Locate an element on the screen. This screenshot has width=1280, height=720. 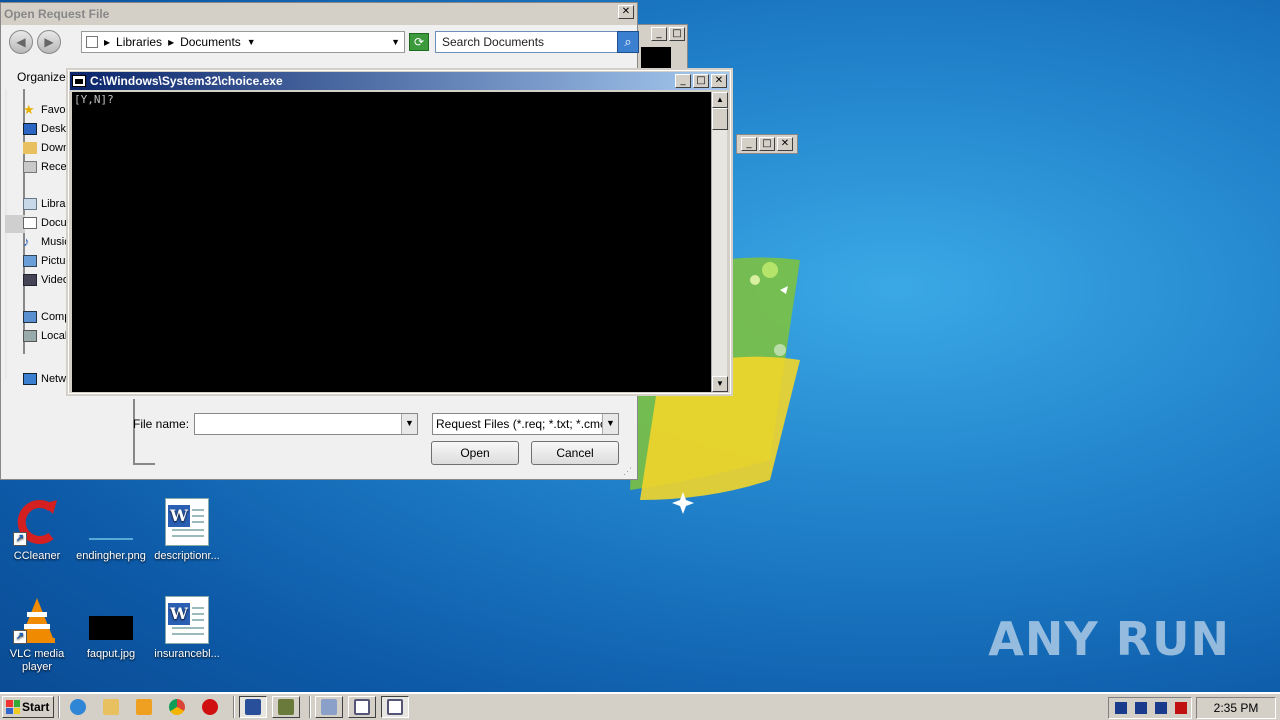
dialog-title: Open Request File is located at coordinates (57, 14).